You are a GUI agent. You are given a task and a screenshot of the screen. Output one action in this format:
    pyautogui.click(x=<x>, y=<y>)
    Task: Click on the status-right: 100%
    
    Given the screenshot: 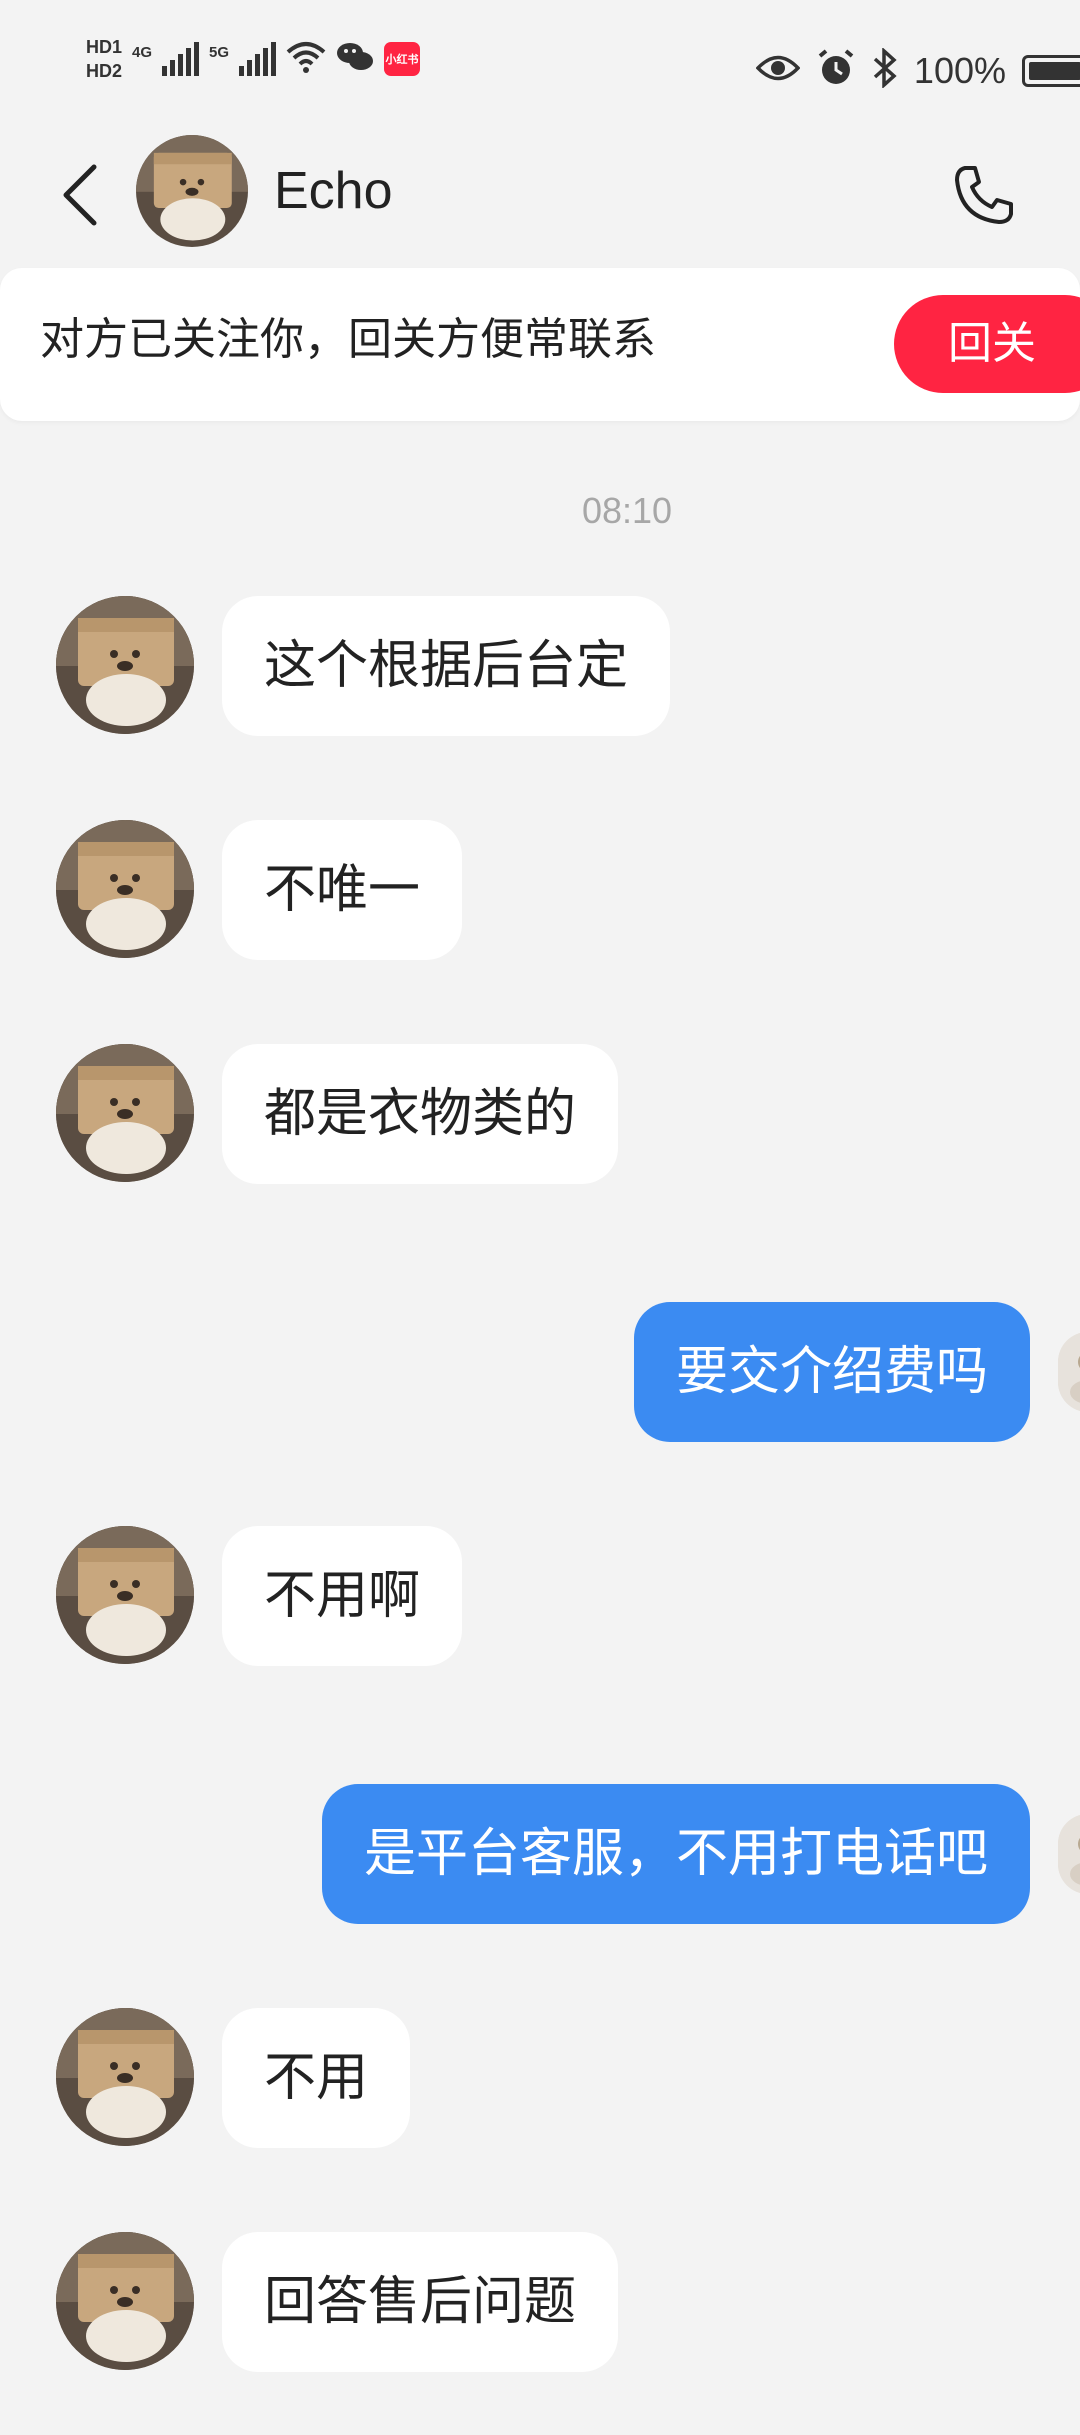 What is the action you would take?
    pyautogui.click(x=917, y=70)
    